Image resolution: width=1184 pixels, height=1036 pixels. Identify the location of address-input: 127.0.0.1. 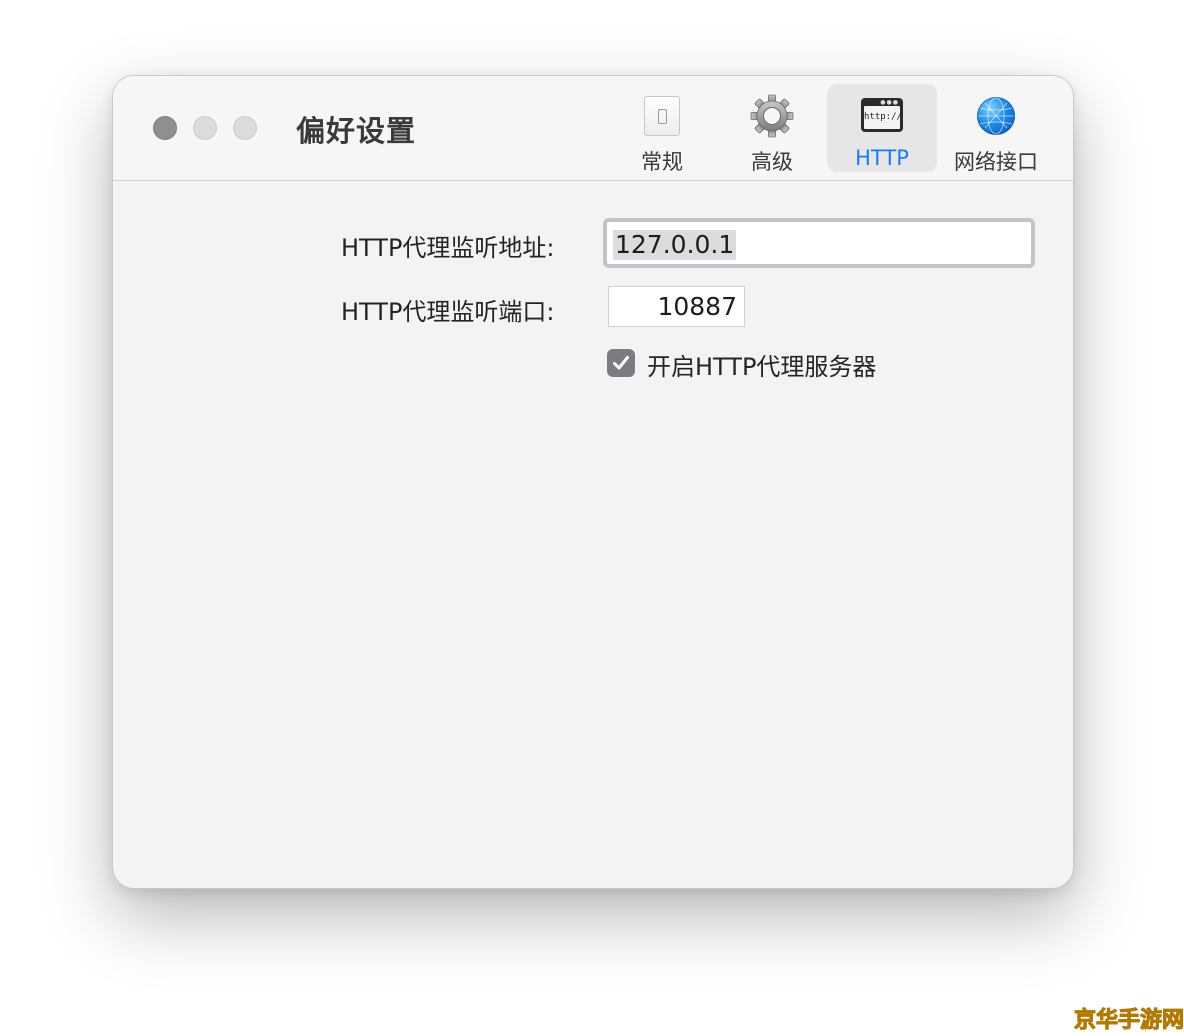
(819, 243).